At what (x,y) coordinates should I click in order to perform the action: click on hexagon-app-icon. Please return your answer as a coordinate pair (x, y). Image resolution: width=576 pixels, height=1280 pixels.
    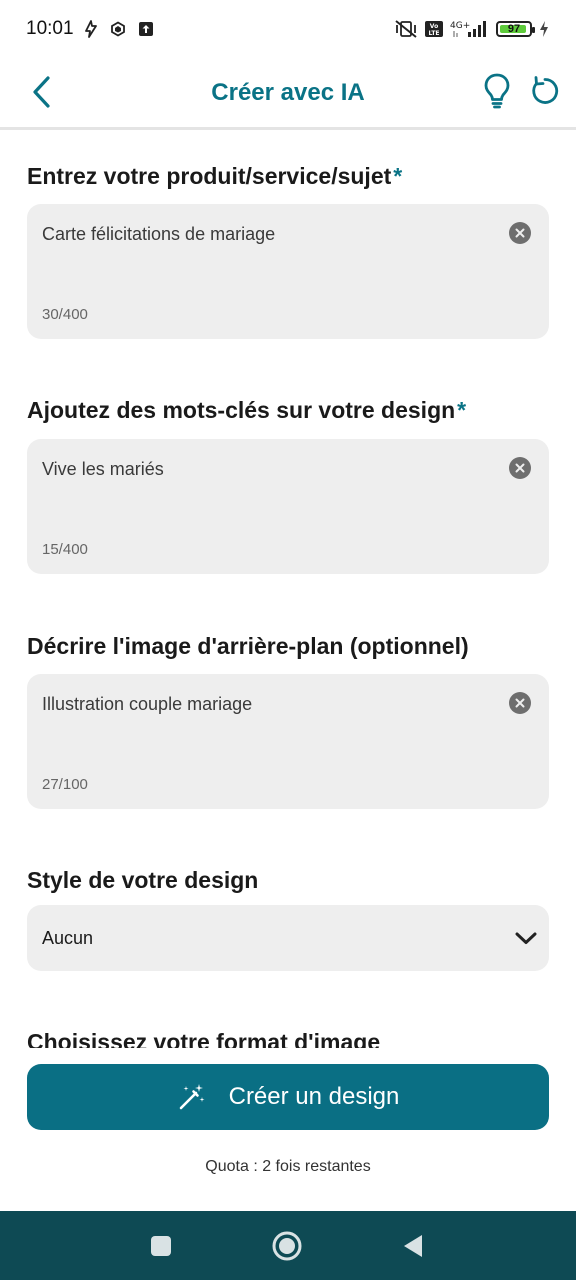
    Looking at the image, I should click on (118, 29).